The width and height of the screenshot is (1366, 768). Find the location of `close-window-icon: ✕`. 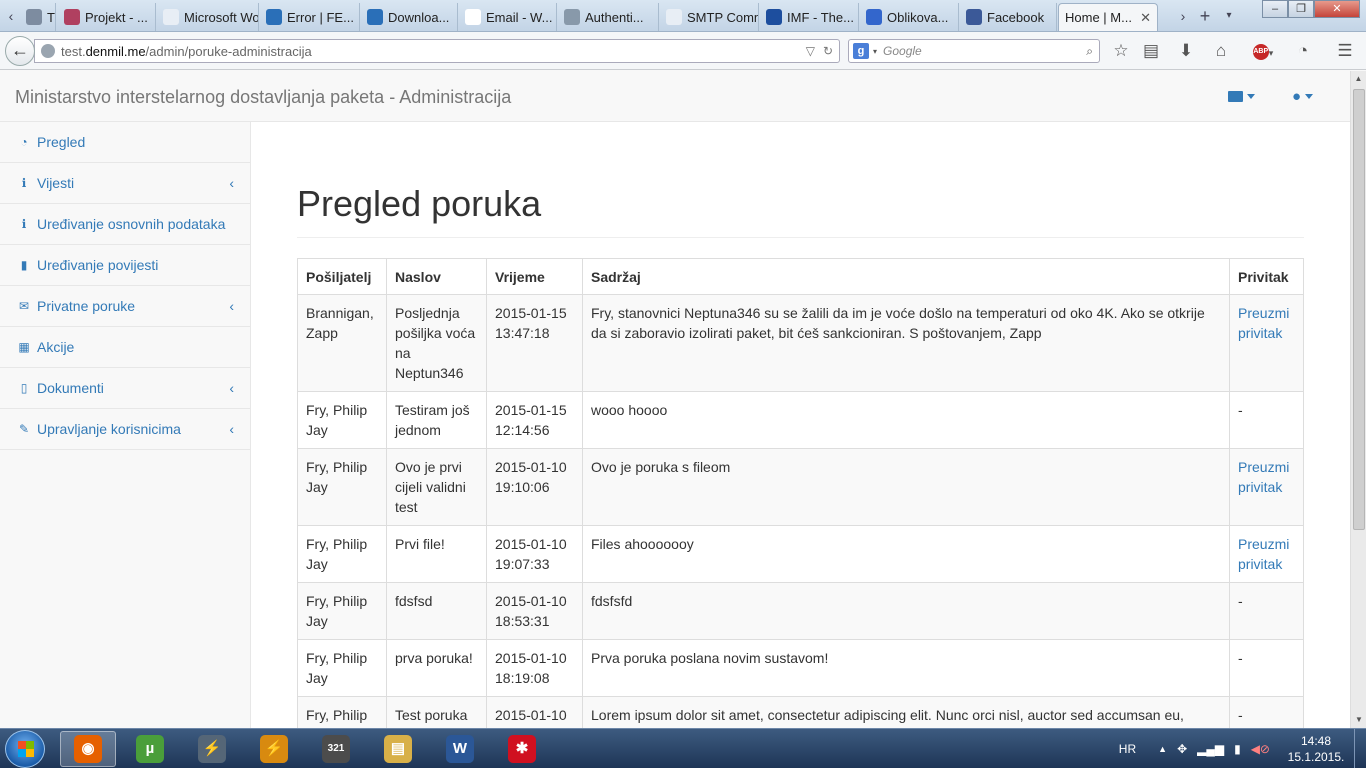

close-window-icon: ✕ is located at coordinates (1337, 9).